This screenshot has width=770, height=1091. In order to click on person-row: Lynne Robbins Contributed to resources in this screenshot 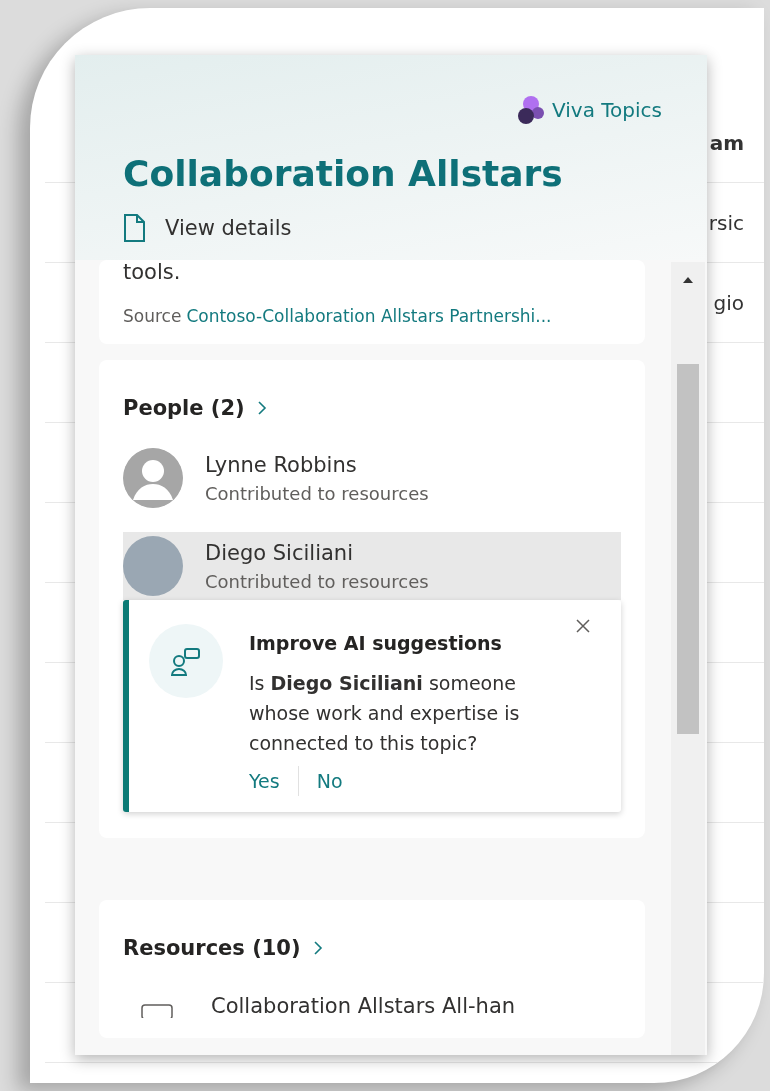, I will do `click(372, 478)`.